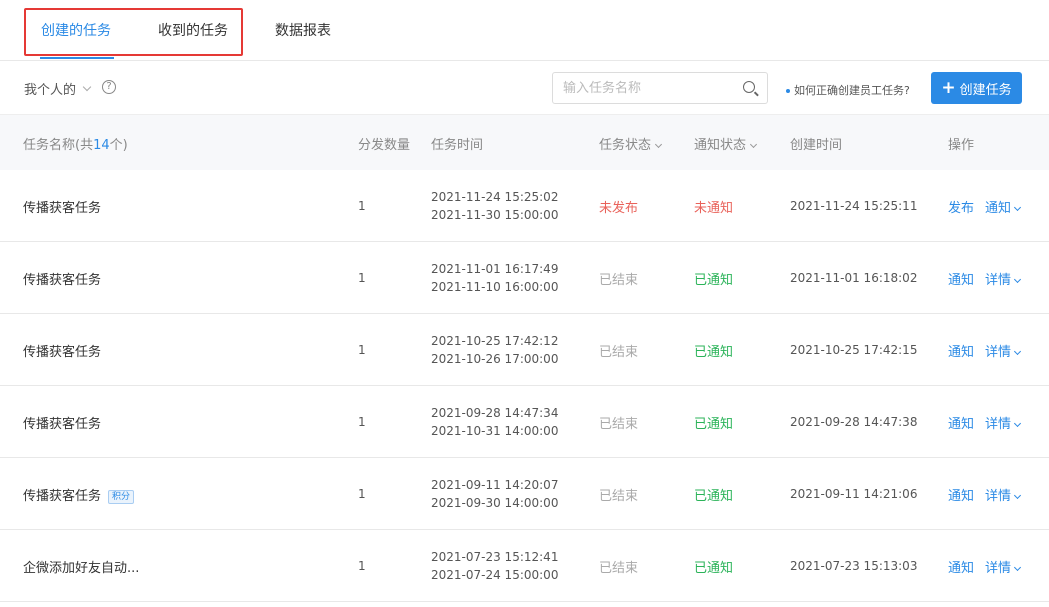  What do you see at coordinates (714, 208) in the screenshot?
I see `notify-status: 未通知` at bounding box center [714, 208].